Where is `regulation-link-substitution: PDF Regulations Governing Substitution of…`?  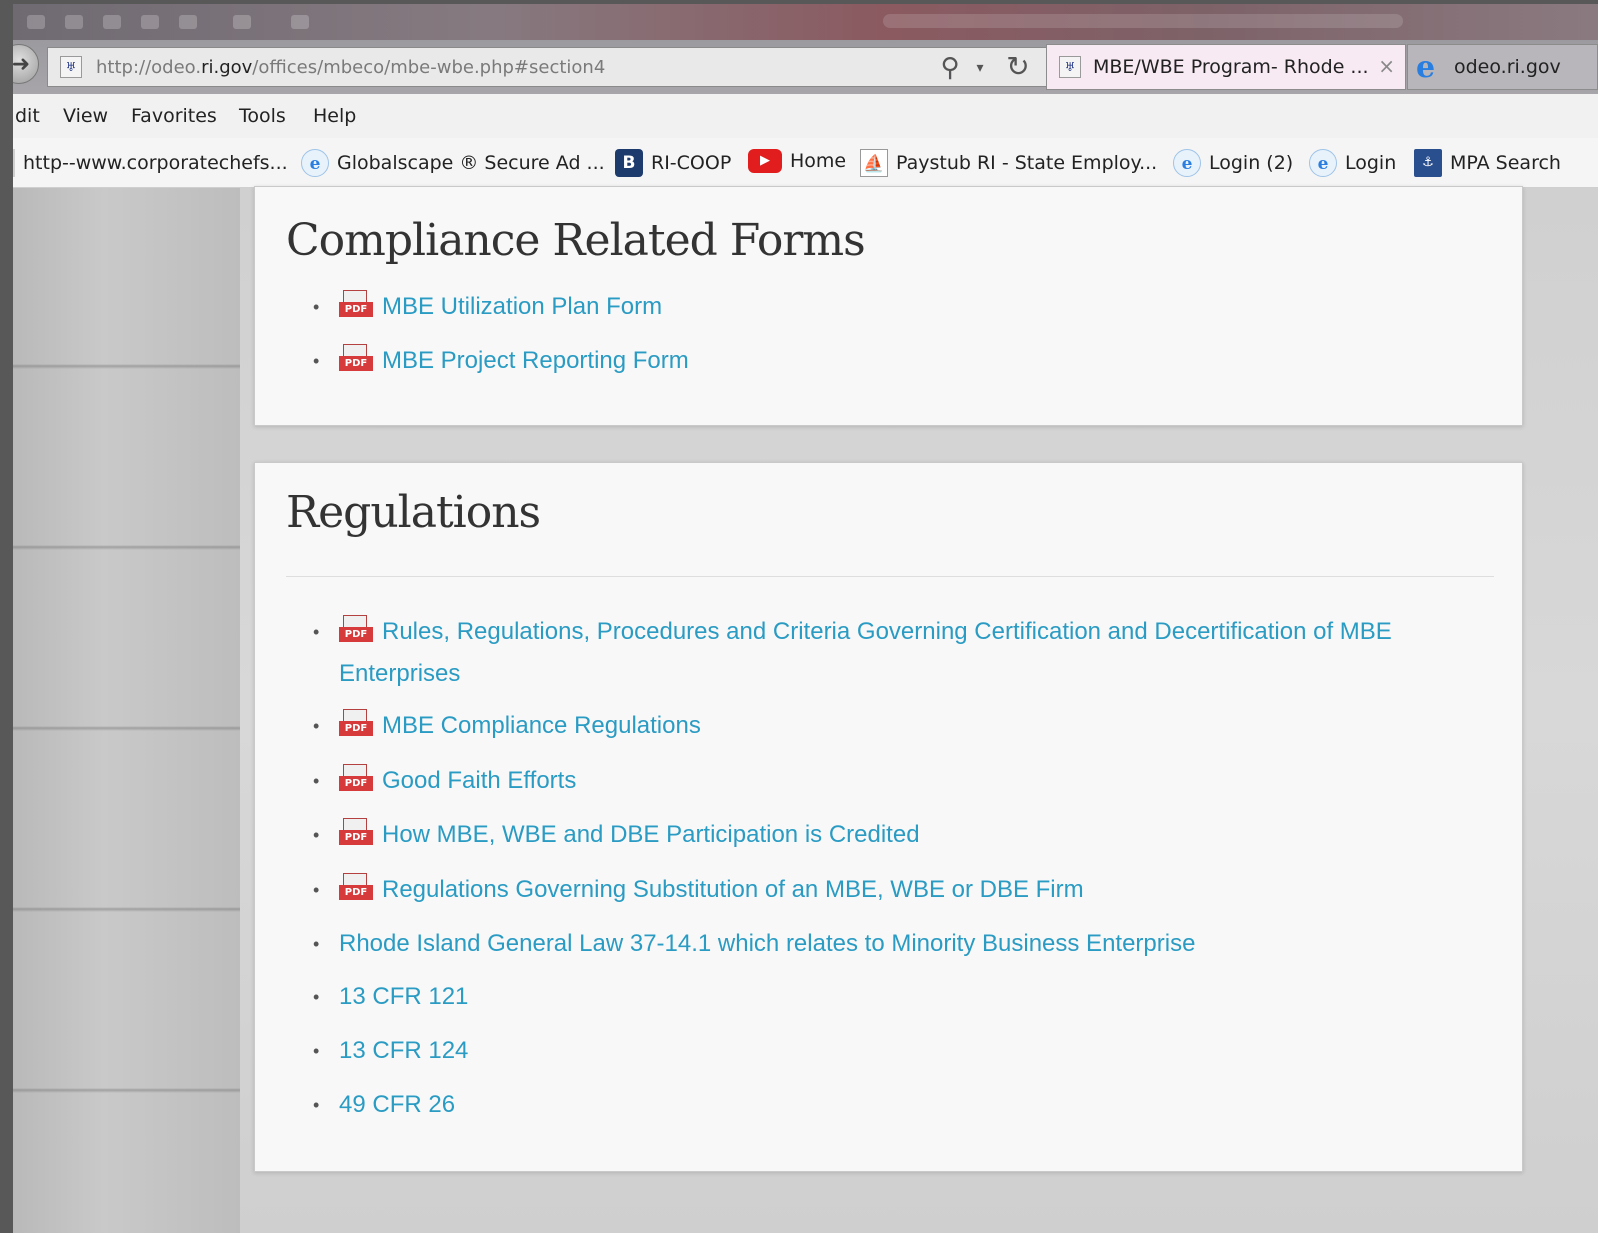 regulation-link-substitution: PDF Regulations Governing Substitution of… is located at coordinates (907, 890).